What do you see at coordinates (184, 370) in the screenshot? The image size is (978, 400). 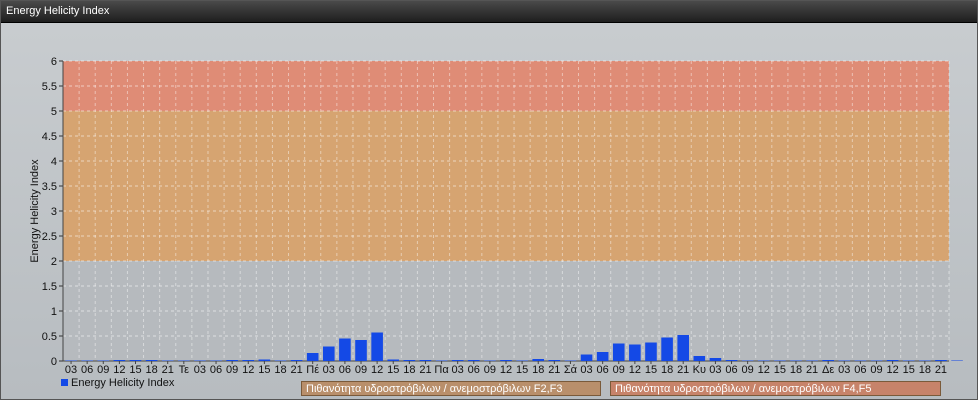 I see `x-tick-label: Τε` at bounding box center [184, 370].